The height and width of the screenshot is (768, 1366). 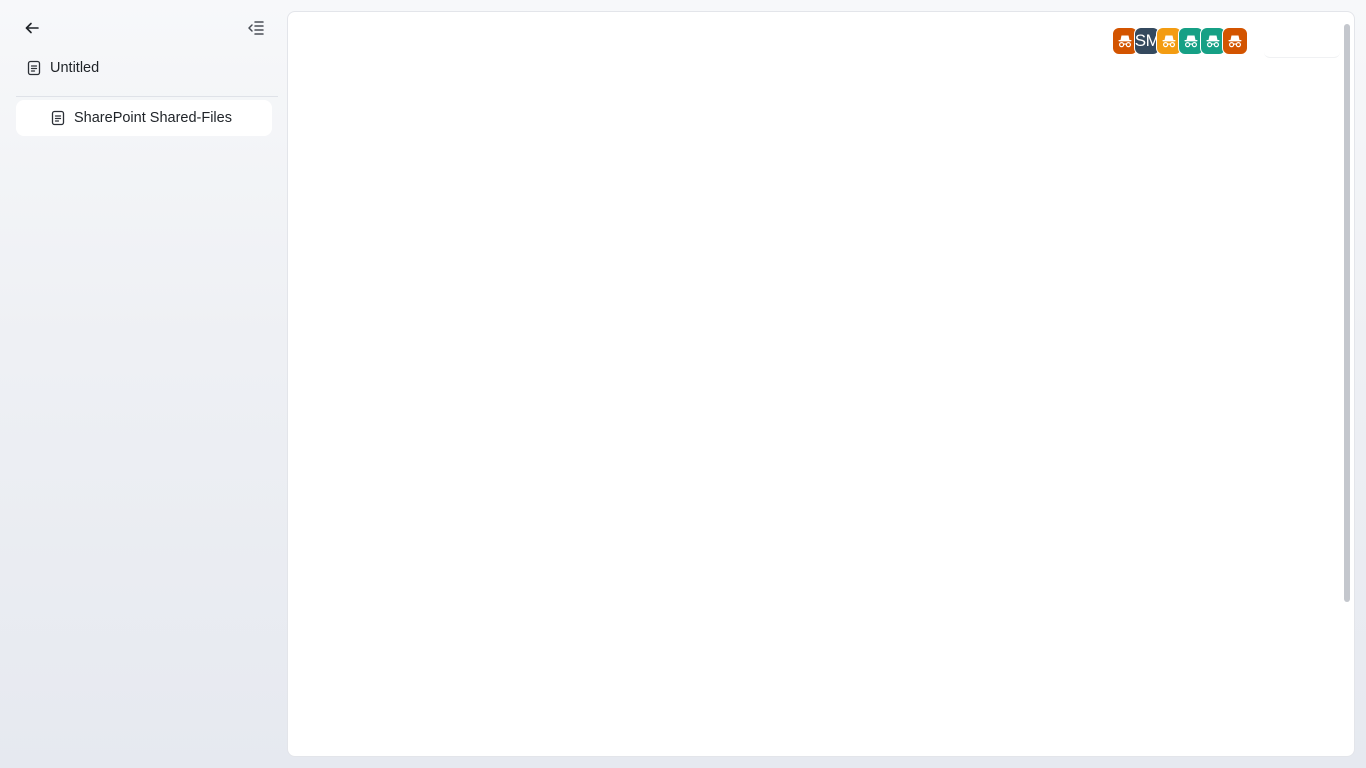 I want to click on scrollbar, so click(x=1347, y=385).